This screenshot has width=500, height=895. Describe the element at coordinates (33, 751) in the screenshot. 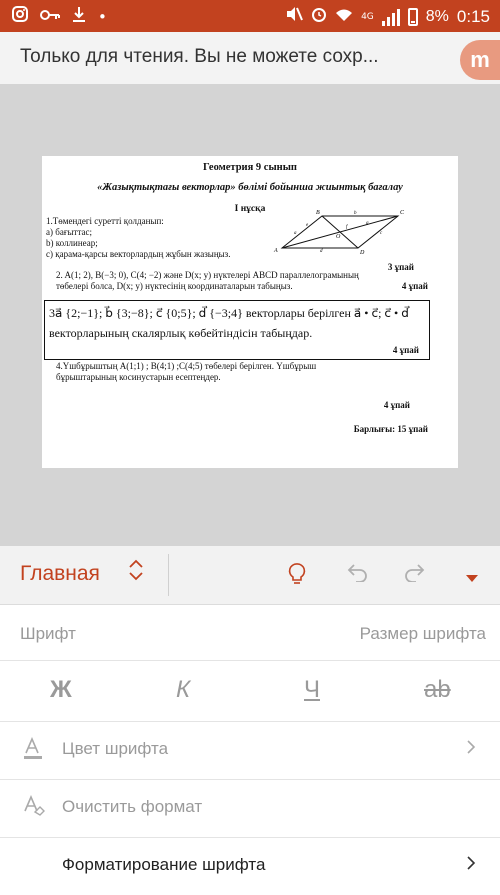

I see `font-color-icon` at that location.